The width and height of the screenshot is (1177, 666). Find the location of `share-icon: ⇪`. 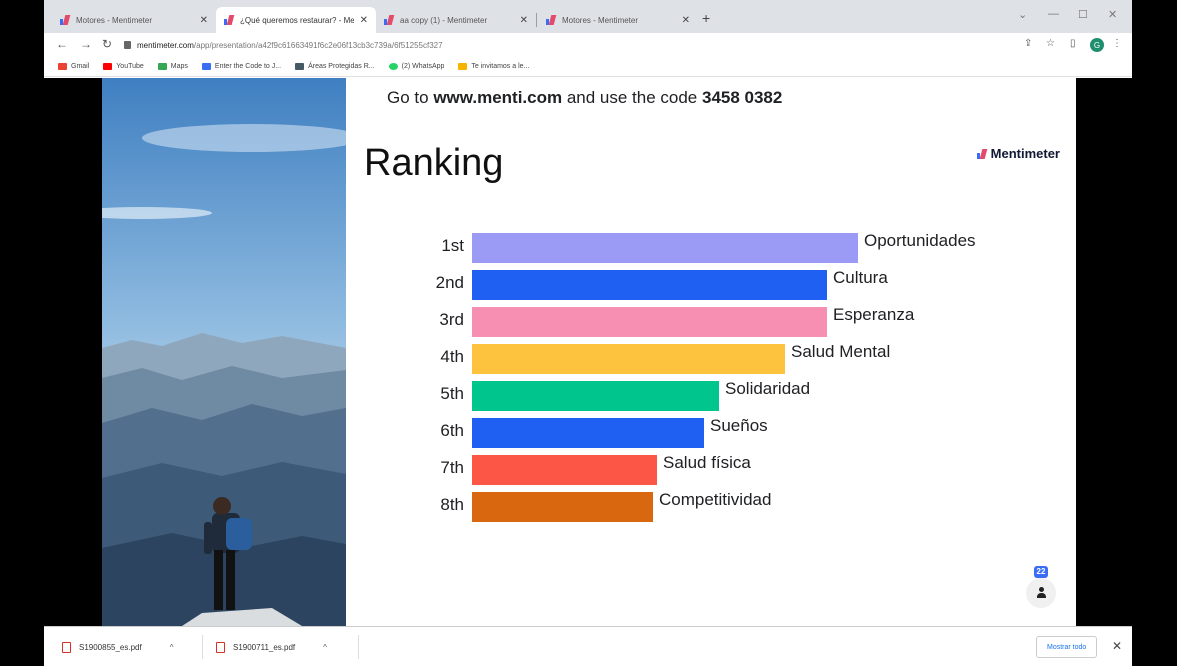

share-icon: ⇪ is located at coordinates (1028, 43).